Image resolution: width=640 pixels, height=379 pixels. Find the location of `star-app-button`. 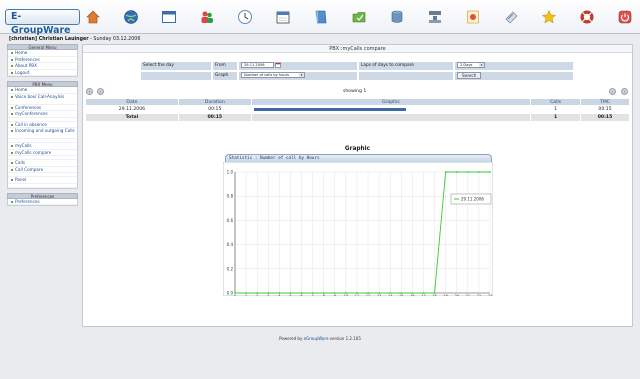

star-app-button is located at coordinates (549, 17).